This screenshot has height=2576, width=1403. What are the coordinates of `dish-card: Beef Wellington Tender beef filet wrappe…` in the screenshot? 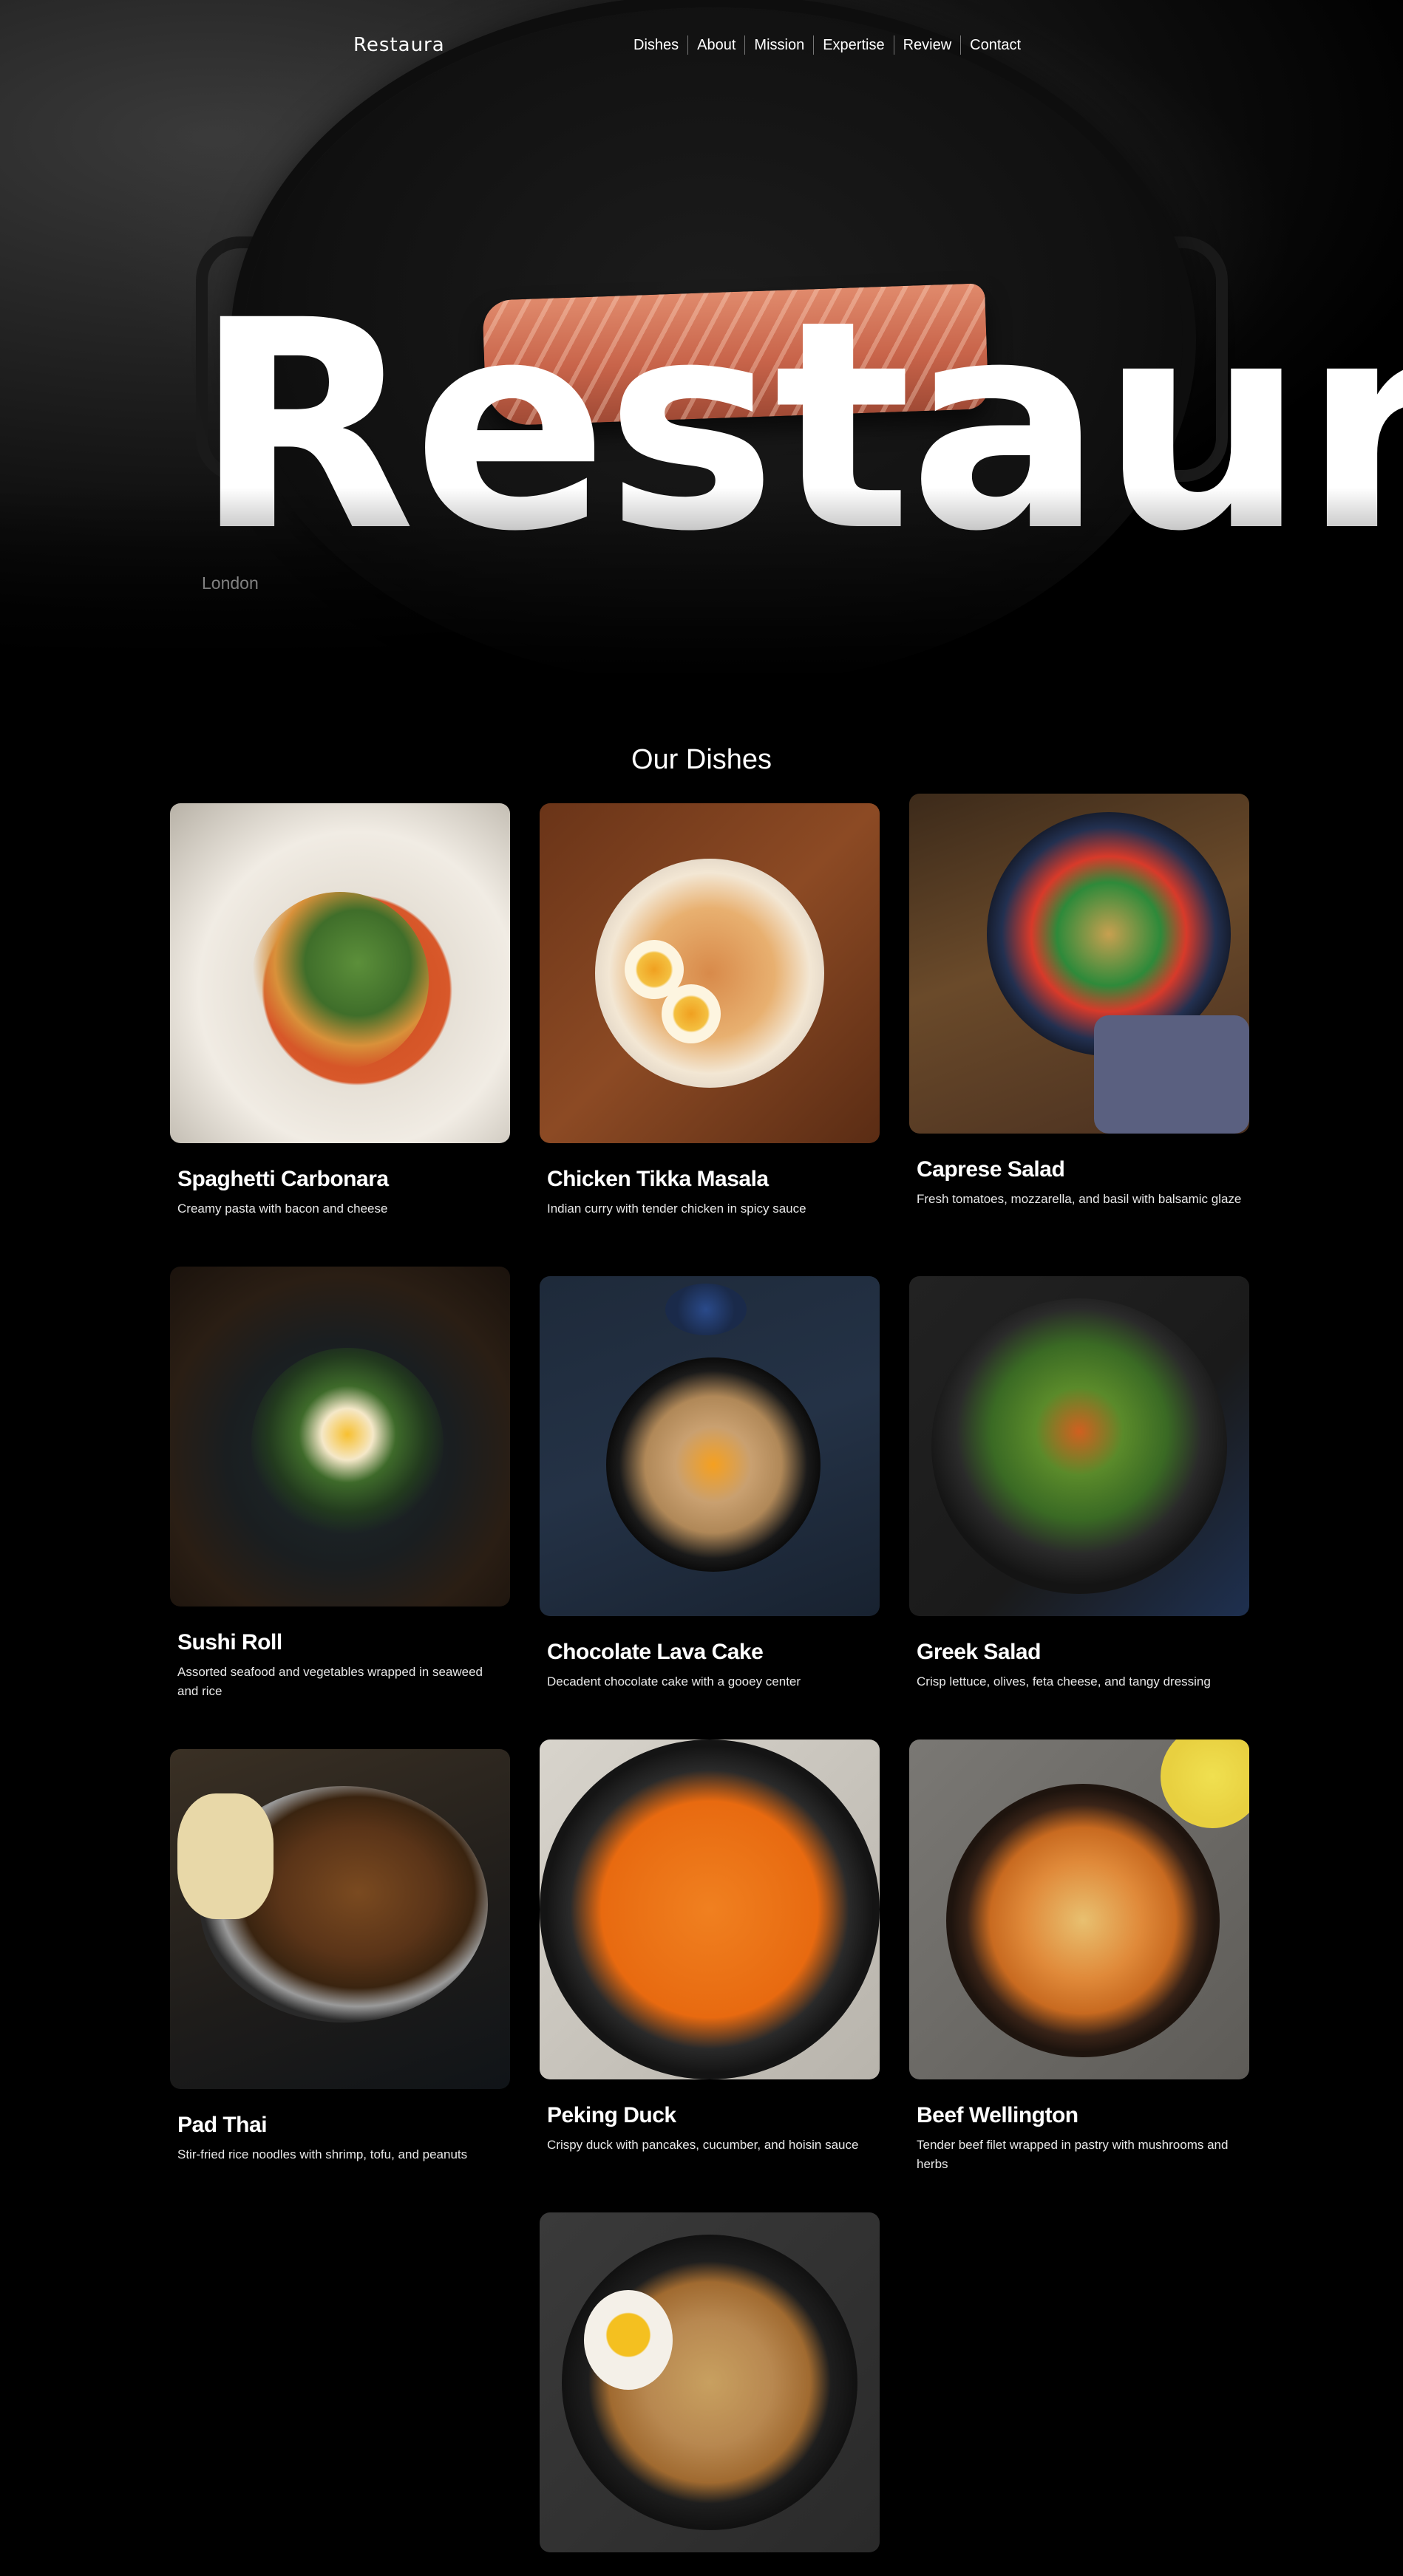 It's located at (1079, 1957).